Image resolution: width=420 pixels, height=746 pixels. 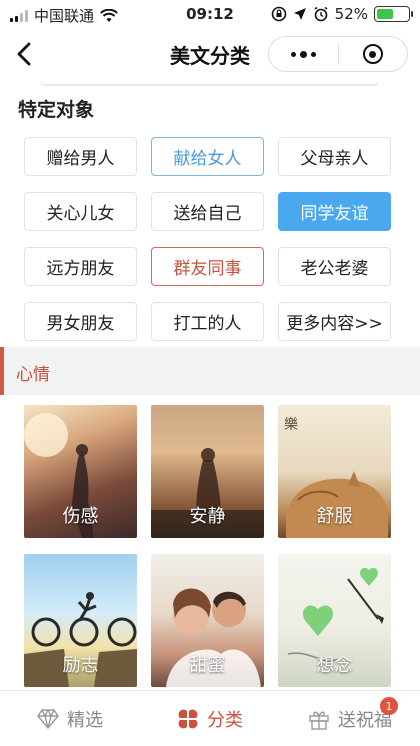 I want to click on rotation-lock-icon, so click(x=278, y=14).